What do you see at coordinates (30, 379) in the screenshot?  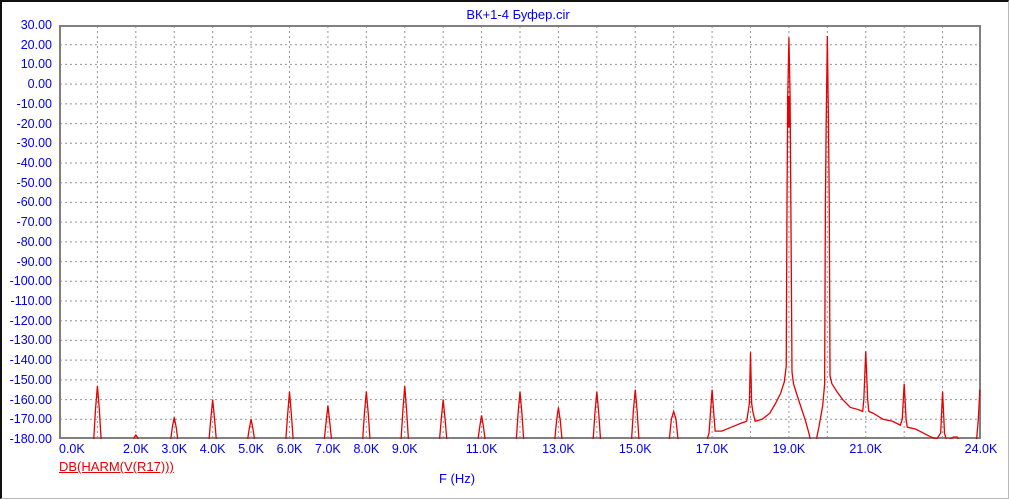 I see `y-tick-label: -150.00` at bounding box center [30, 379].